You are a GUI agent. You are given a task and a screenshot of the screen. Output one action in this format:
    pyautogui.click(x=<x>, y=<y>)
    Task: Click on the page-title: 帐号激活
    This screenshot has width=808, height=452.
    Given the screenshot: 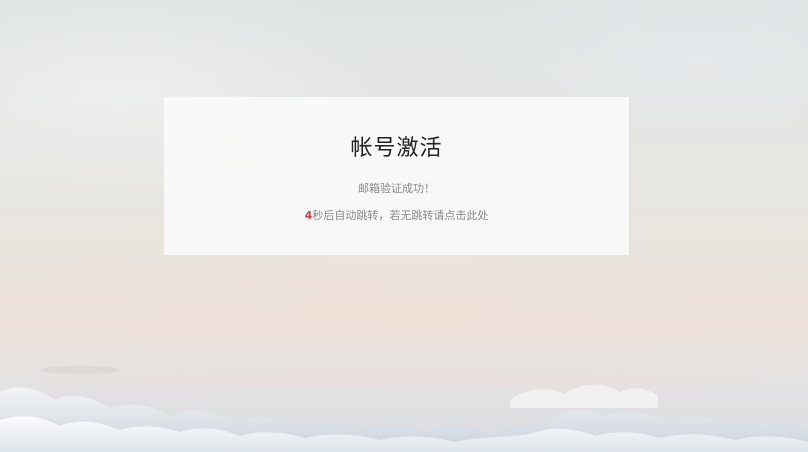 What is the action you would take?
    pyautogui.click(x=396, y=148)
    